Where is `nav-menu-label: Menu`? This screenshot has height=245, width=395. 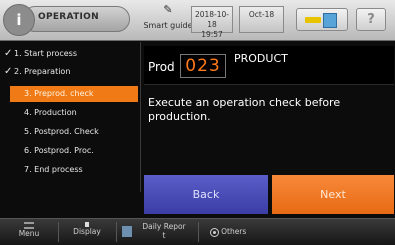
nav-menu-label: Menu is located at coordinates (29, 233).